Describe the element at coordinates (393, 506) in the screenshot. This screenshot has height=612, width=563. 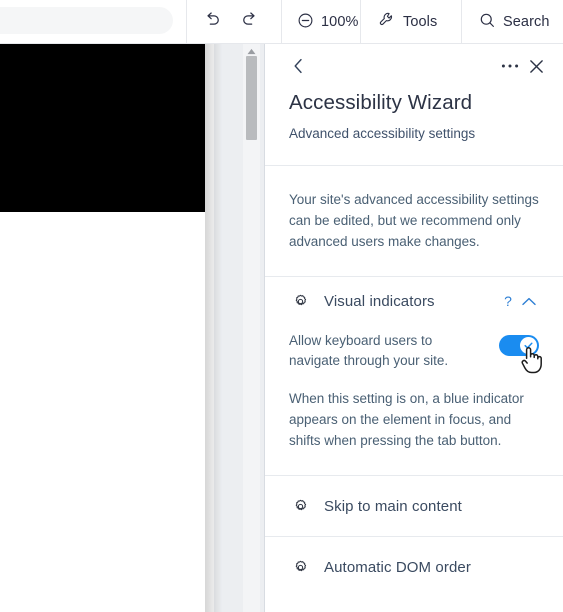
I see `section-title: Skip to main content` at that location.